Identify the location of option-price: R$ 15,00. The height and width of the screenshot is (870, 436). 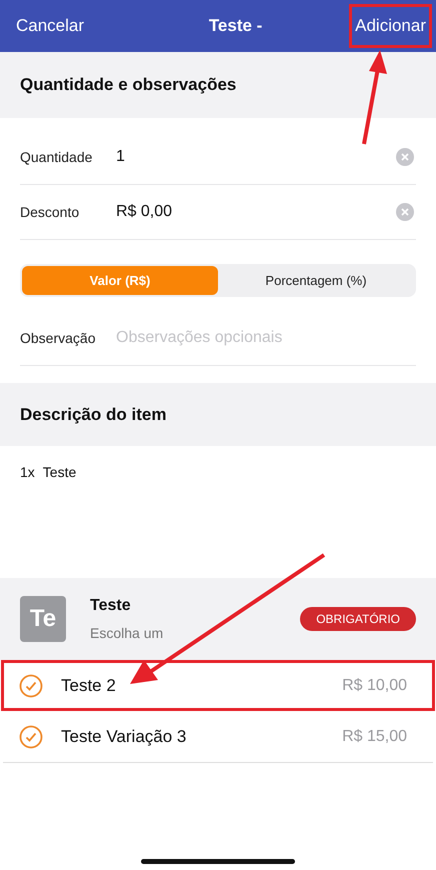
(374, 737).